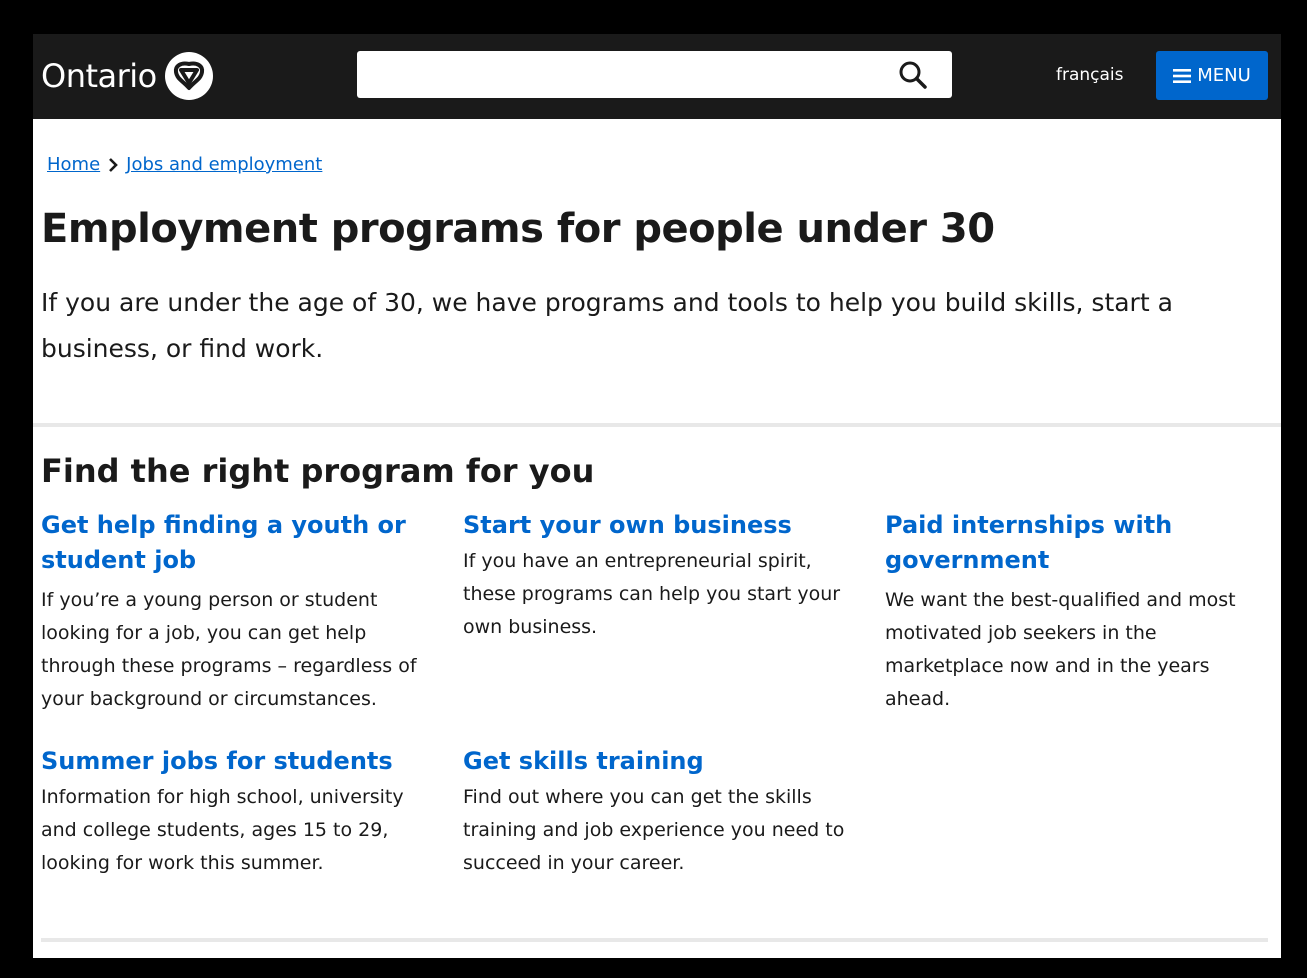  I want to click on search-icon, so click(913, 75).